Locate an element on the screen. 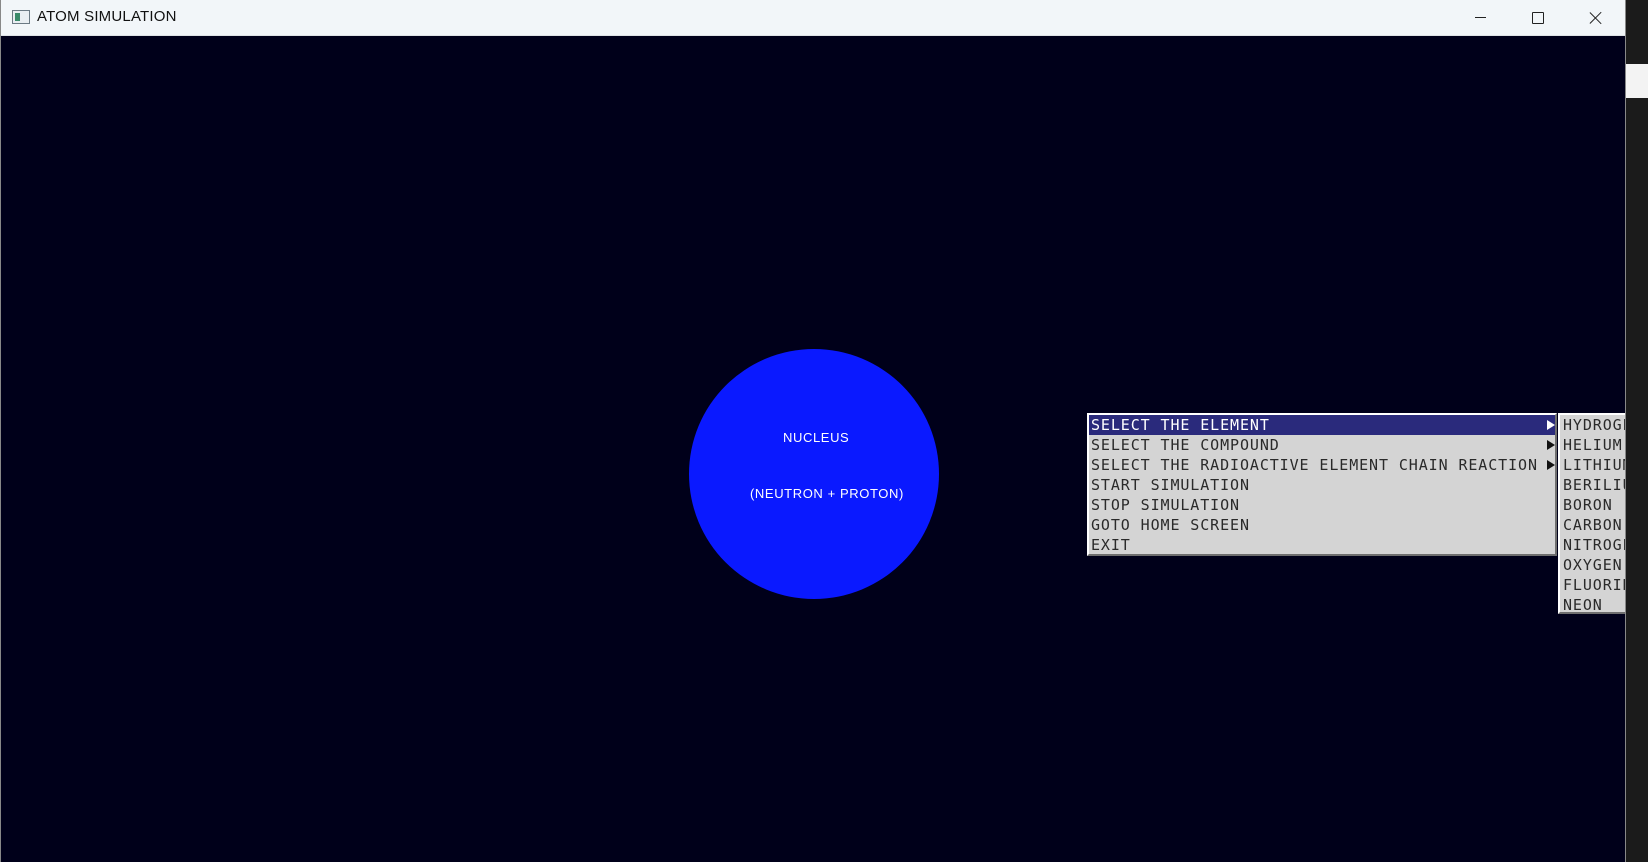 This screenshot has width=1648, height=862. menu-item-label: EXIT is located at coordinates (1111, 545).